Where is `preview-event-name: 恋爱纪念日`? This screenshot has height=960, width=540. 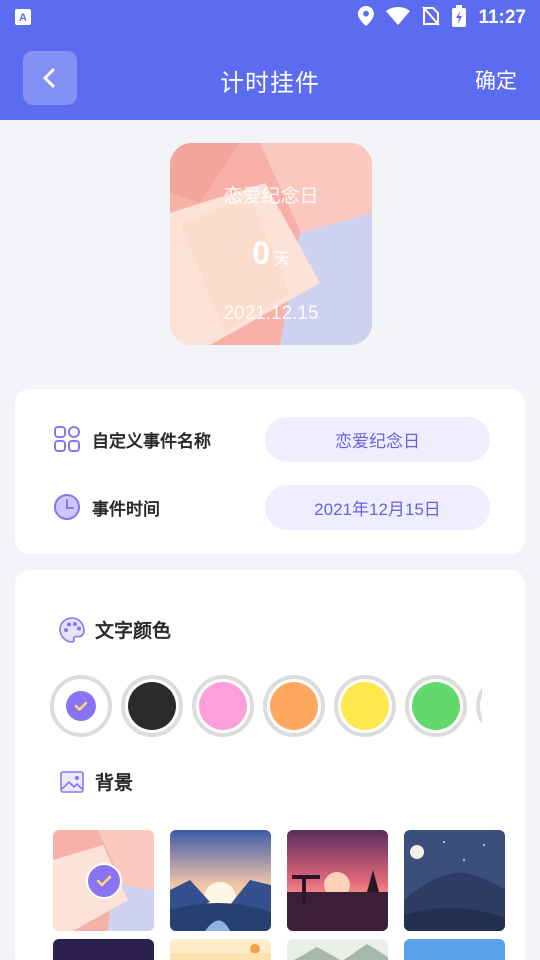 preview-event-name: 恋爱纪念日 is located at coordinates (271, 196).